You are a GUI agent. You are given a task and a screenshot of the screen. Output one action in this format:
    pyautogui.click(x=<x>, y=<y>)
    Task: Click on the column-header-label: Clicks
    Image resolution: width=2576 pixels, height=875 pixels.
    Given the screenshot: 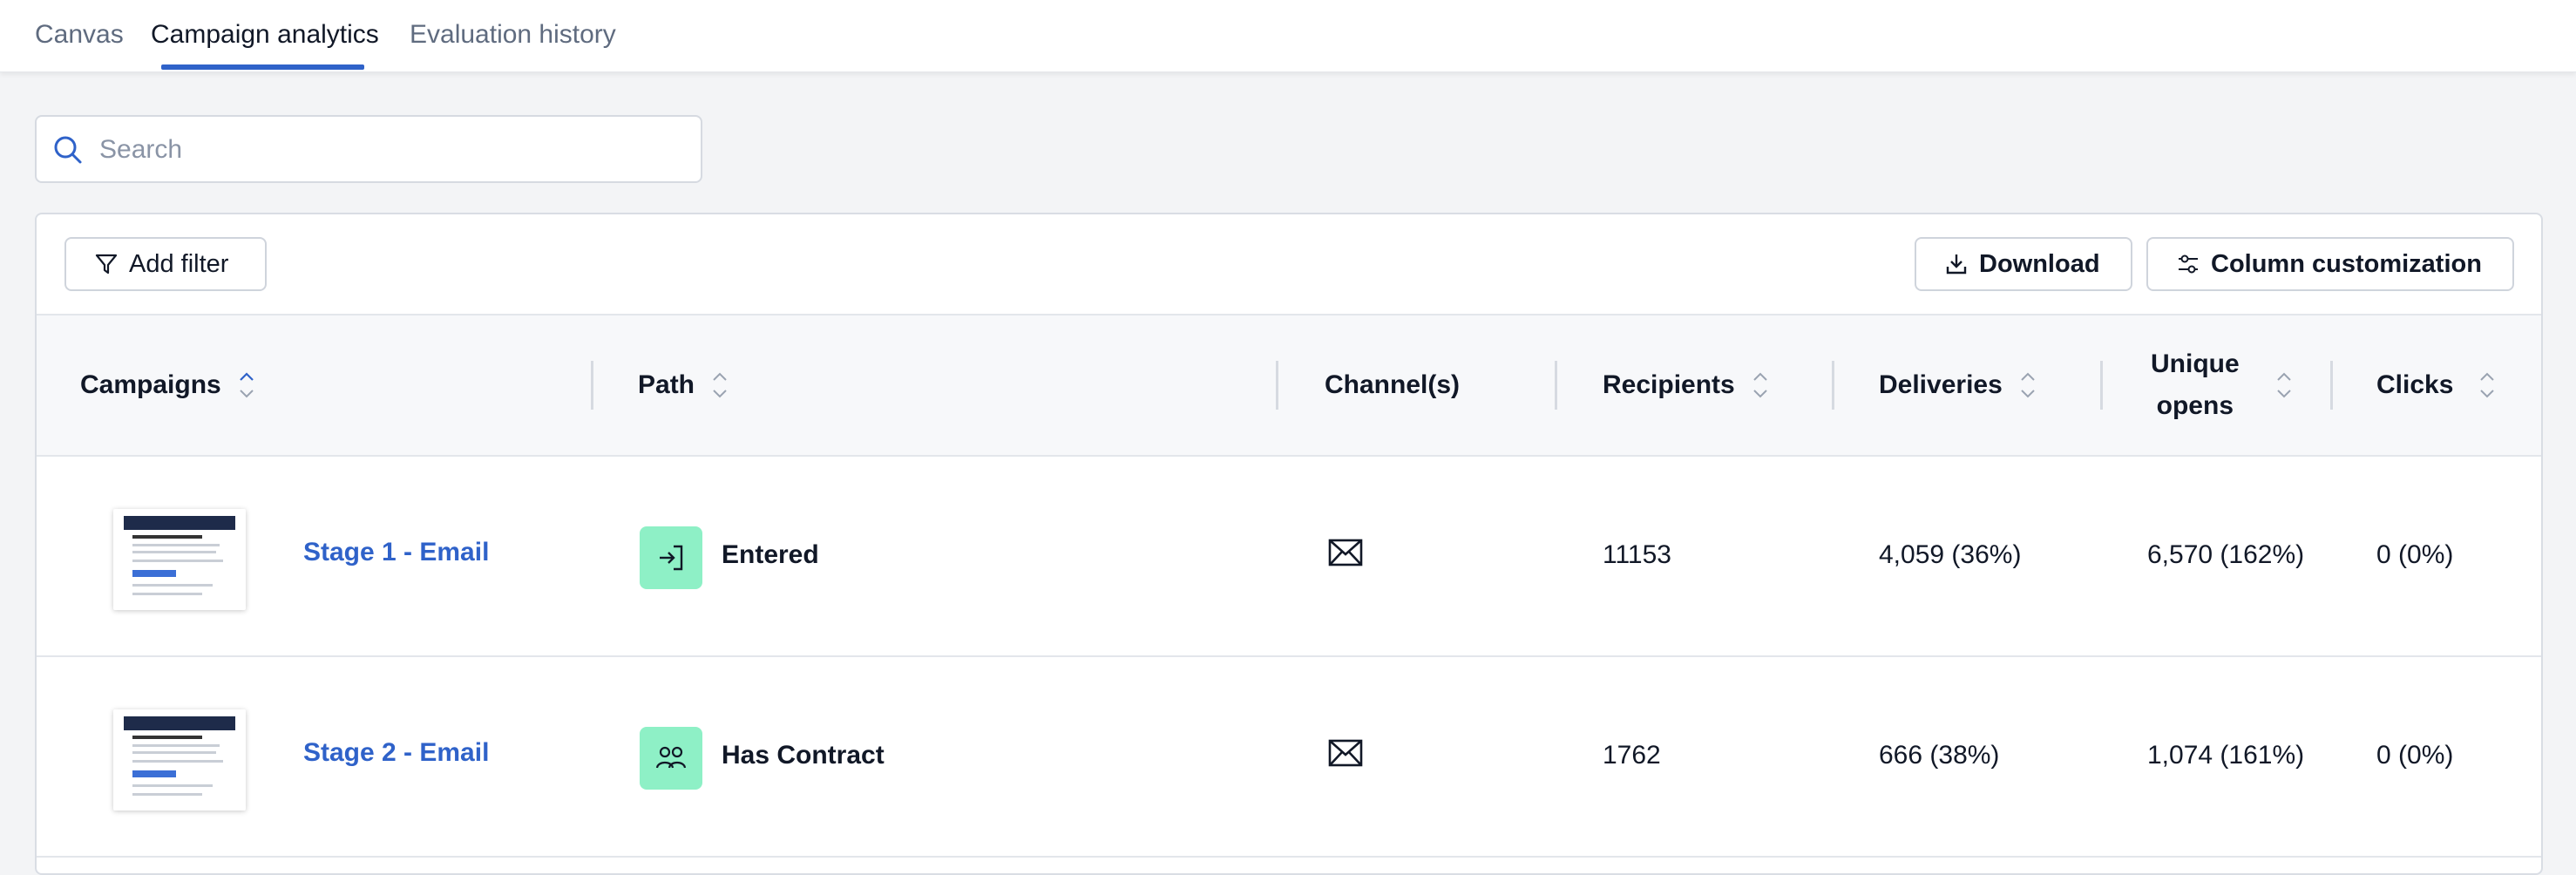 What is the action you would take?
    pyautogui.click(x=2415, y=384)
    